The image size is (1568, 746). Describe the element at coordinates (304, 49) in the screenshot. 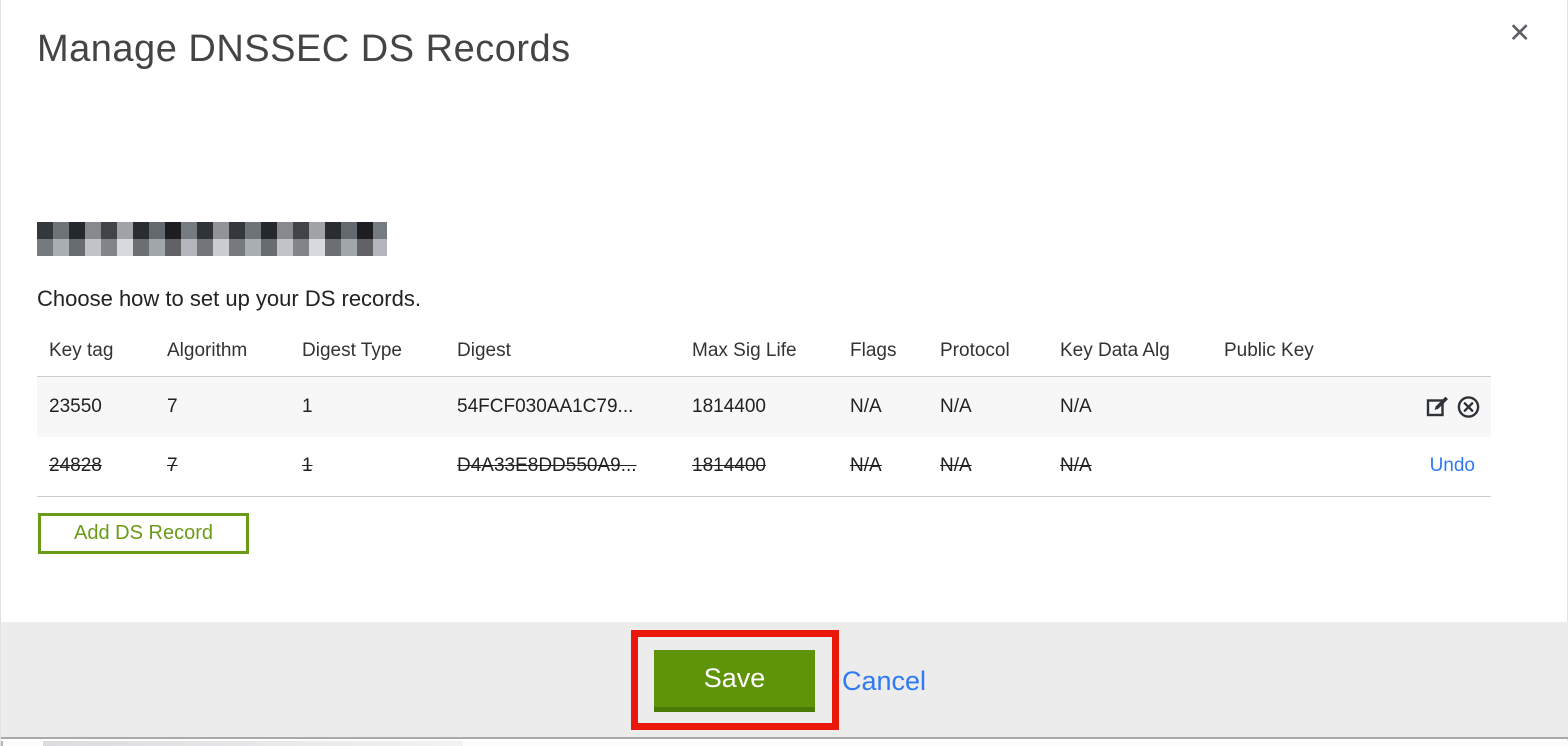

I see `page-title: Manage DNSSEC DS Records` at that location.